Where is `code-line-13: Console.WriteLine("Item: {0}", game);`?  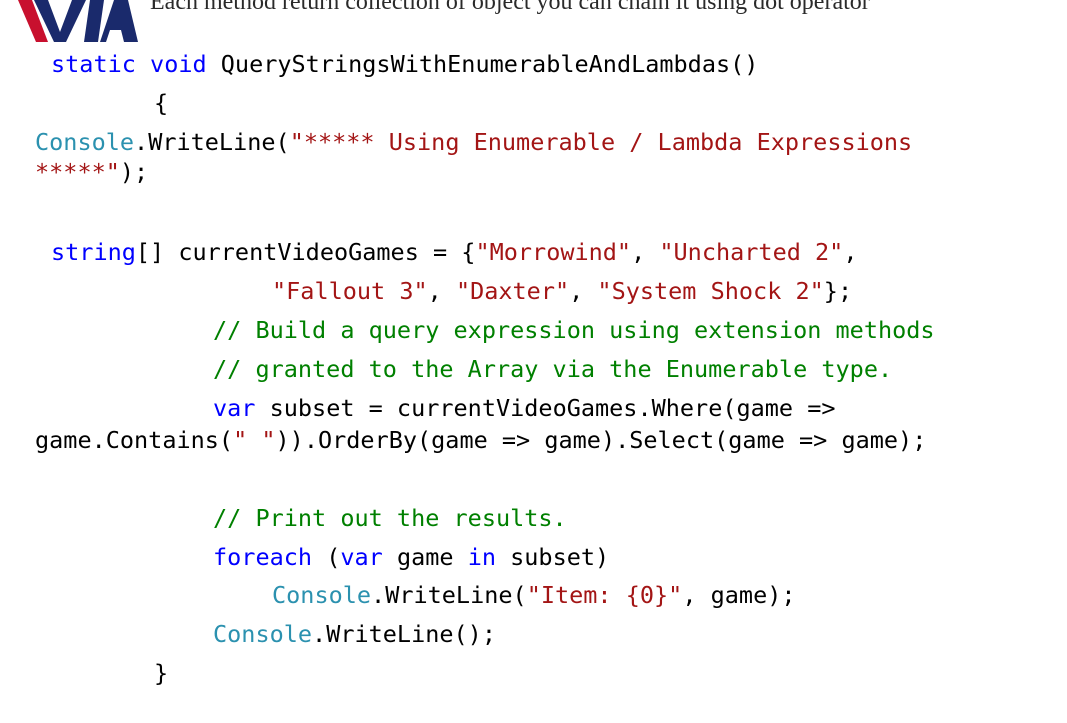
code-line-13: Console.WriteLine("Item: {0}", game); is located at coordinates (534, 595).